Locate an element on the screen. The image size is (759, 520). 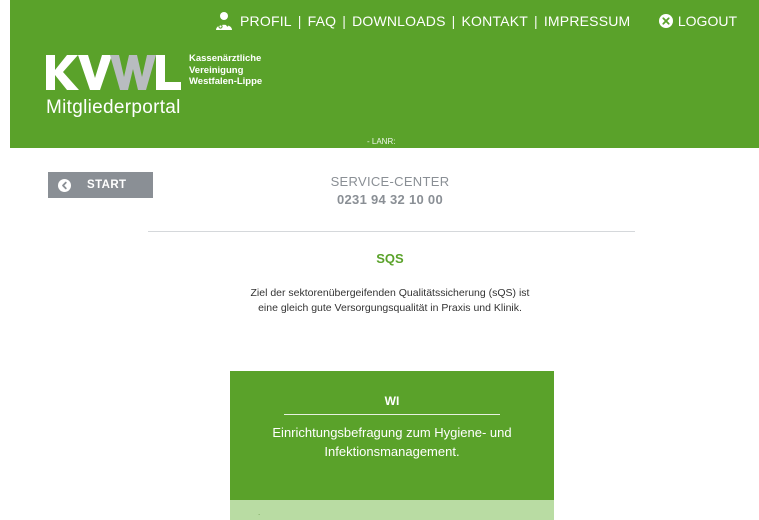
nav-downloads-link: DOWNLOADS is located at coordinates (399, 21).